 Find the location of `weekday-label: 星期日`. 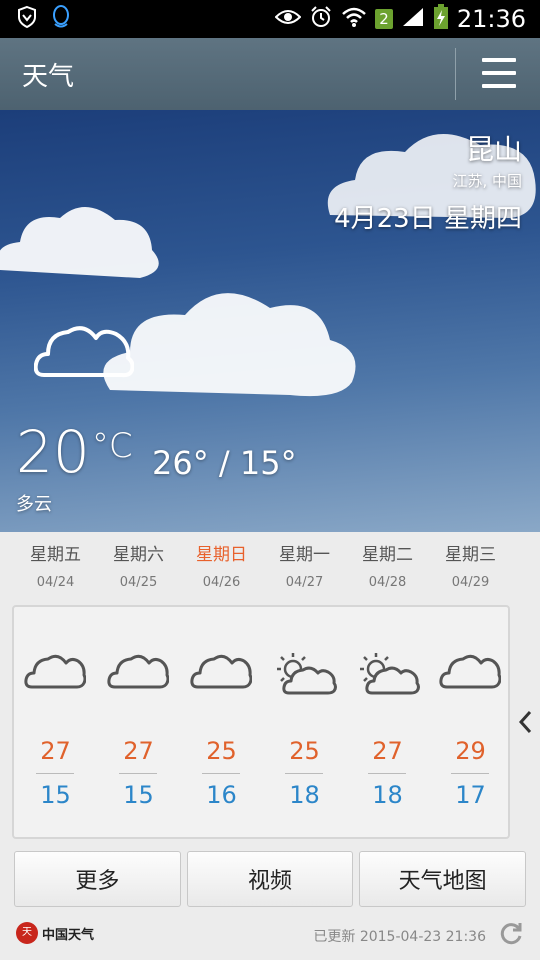

weekday-label: 星期日 is located at coordinates (221, 555).